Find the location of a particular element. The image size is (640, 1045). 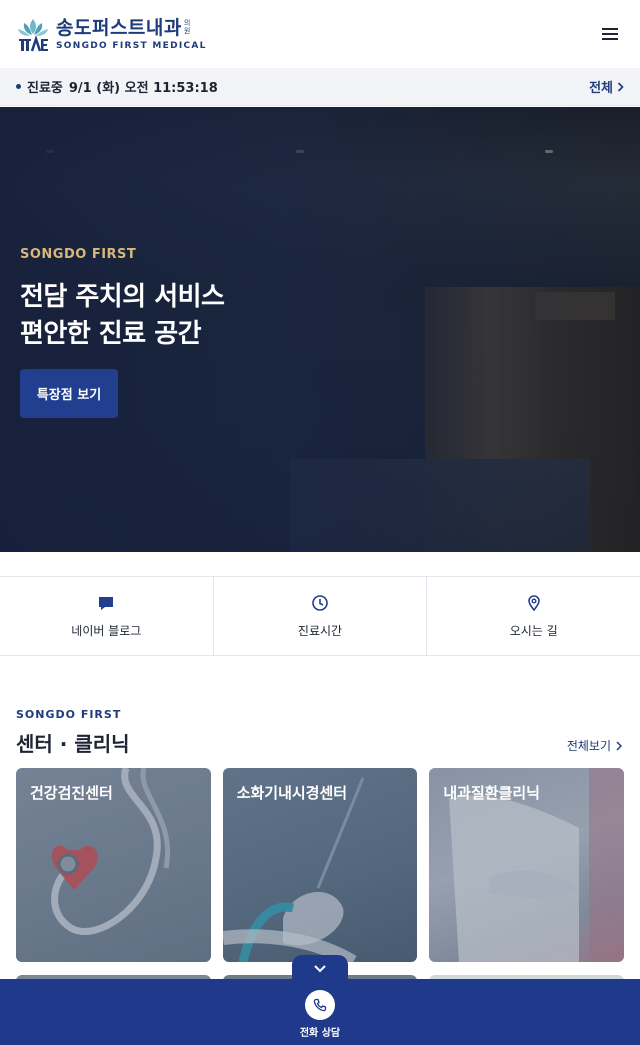

chevron-down-icon is located at coordinates (320, 968).